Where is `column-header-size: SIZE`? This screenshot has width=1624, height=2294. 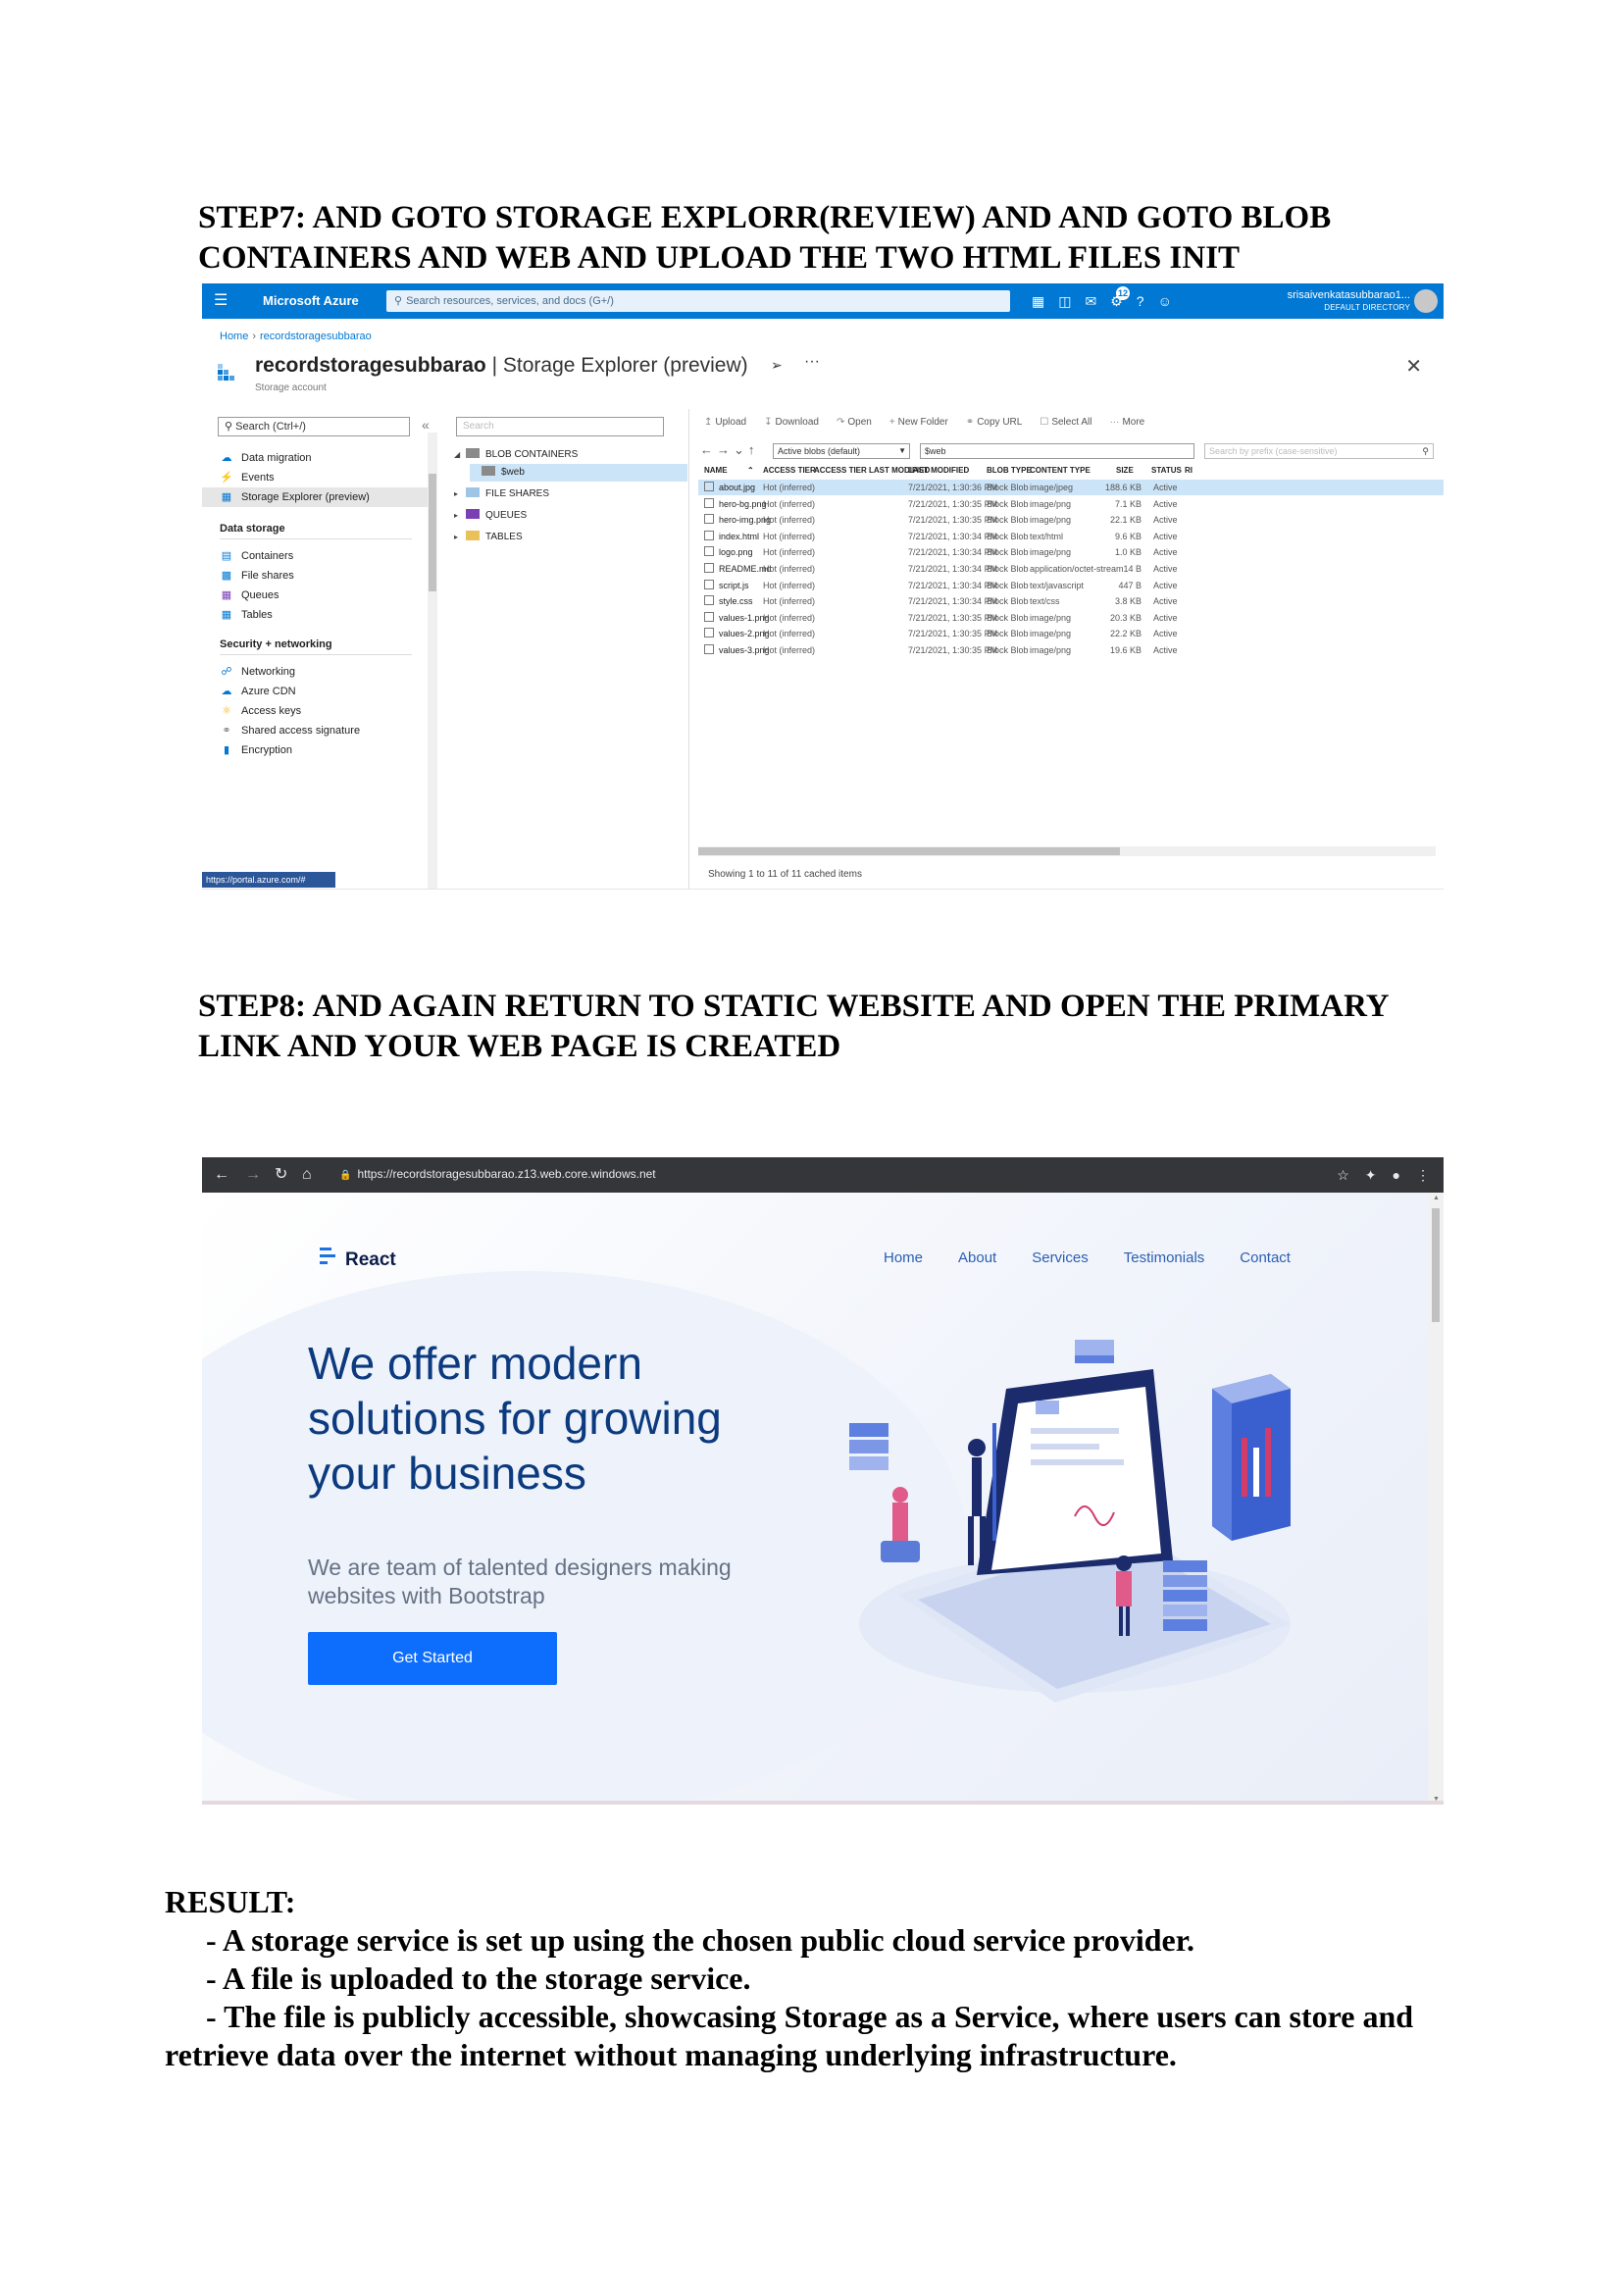 column-header-size: SIZE is located at coordinates (1125, 470).